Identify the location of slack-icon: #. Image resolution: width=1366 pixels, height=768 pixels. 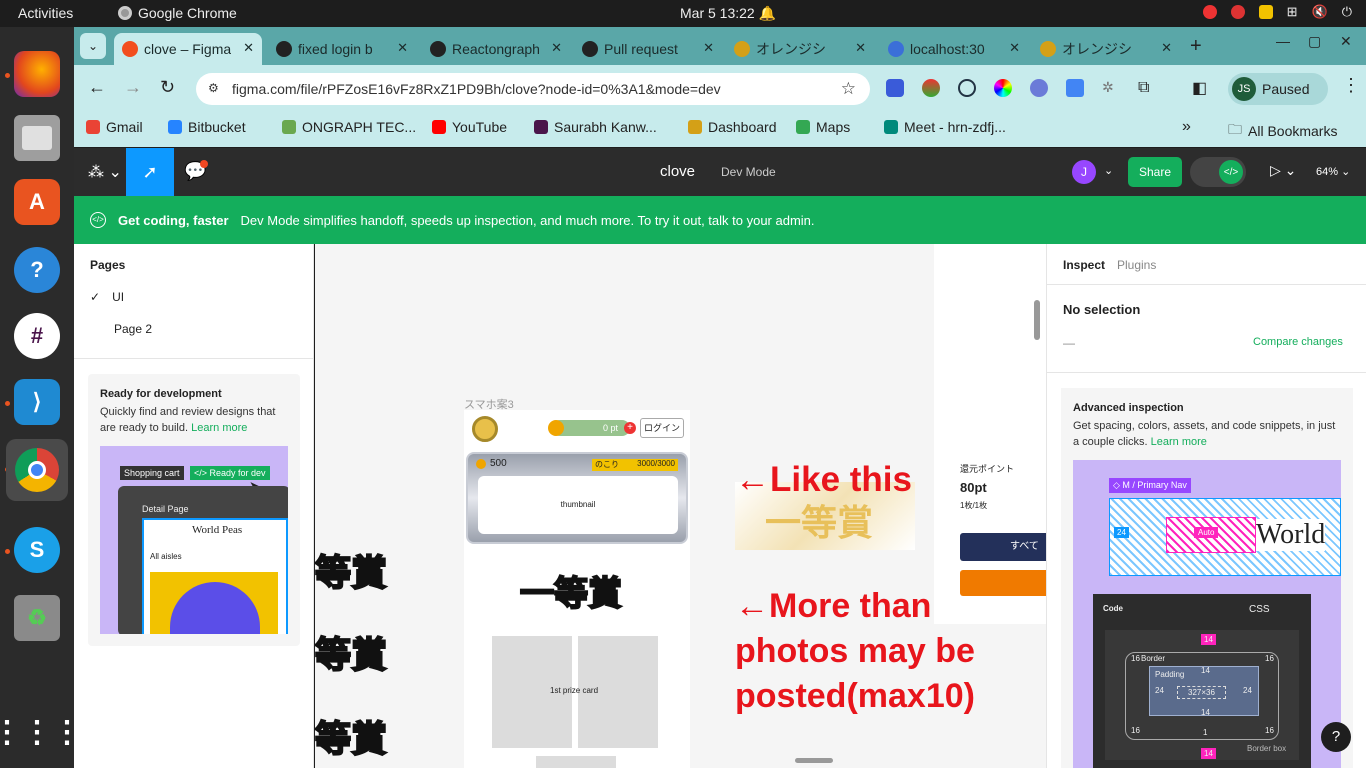
(37, 336).